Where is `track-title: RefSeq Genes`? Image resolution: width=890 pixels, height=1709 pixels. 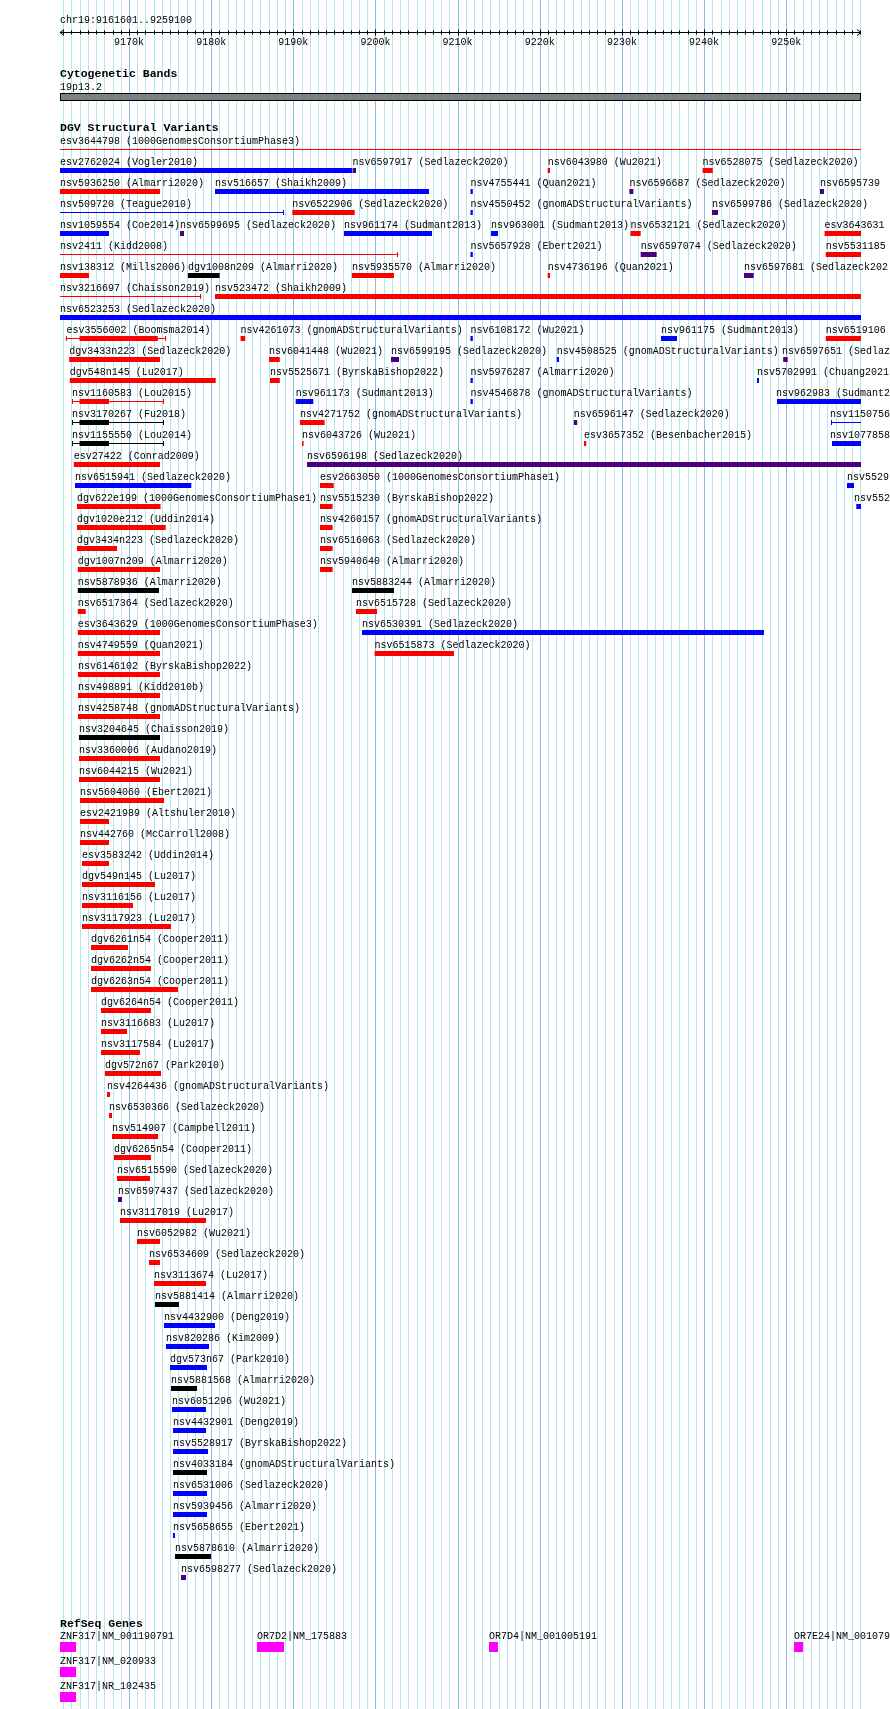
track-title: RefSeq Genes is located at coordinates (101, 1623).